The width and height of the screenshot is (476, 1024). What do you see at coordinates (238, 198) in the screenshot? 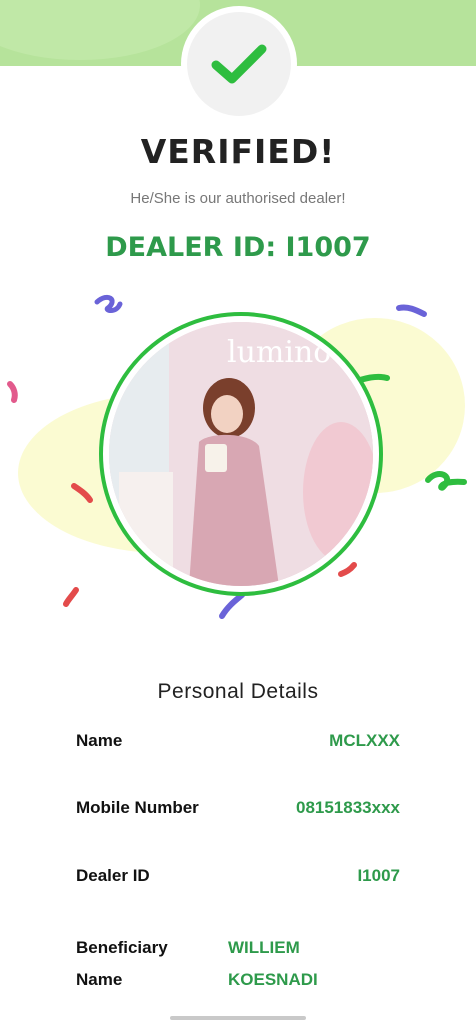
I see `page-subtitle: He/She is our authorised dealer!` at bounding box center [238, 198].